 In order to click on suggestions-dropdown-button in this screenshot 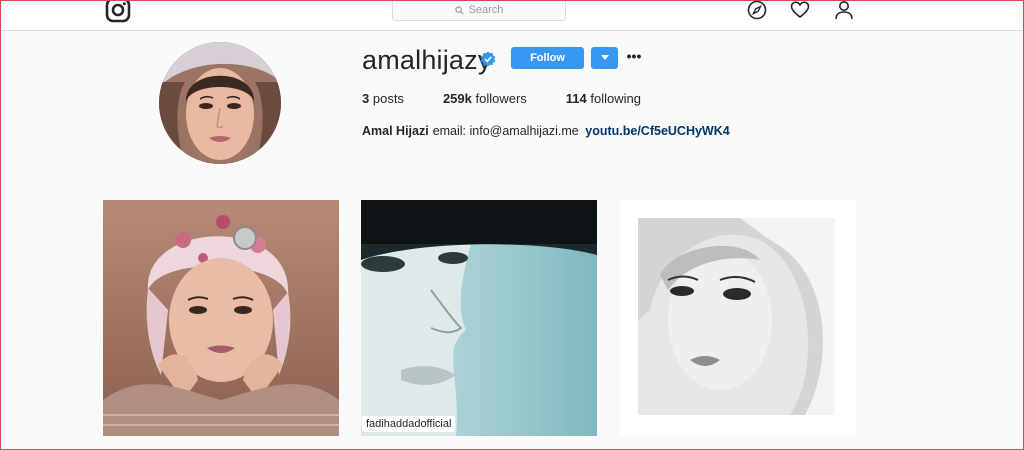, I will do `click(604, 58)`.